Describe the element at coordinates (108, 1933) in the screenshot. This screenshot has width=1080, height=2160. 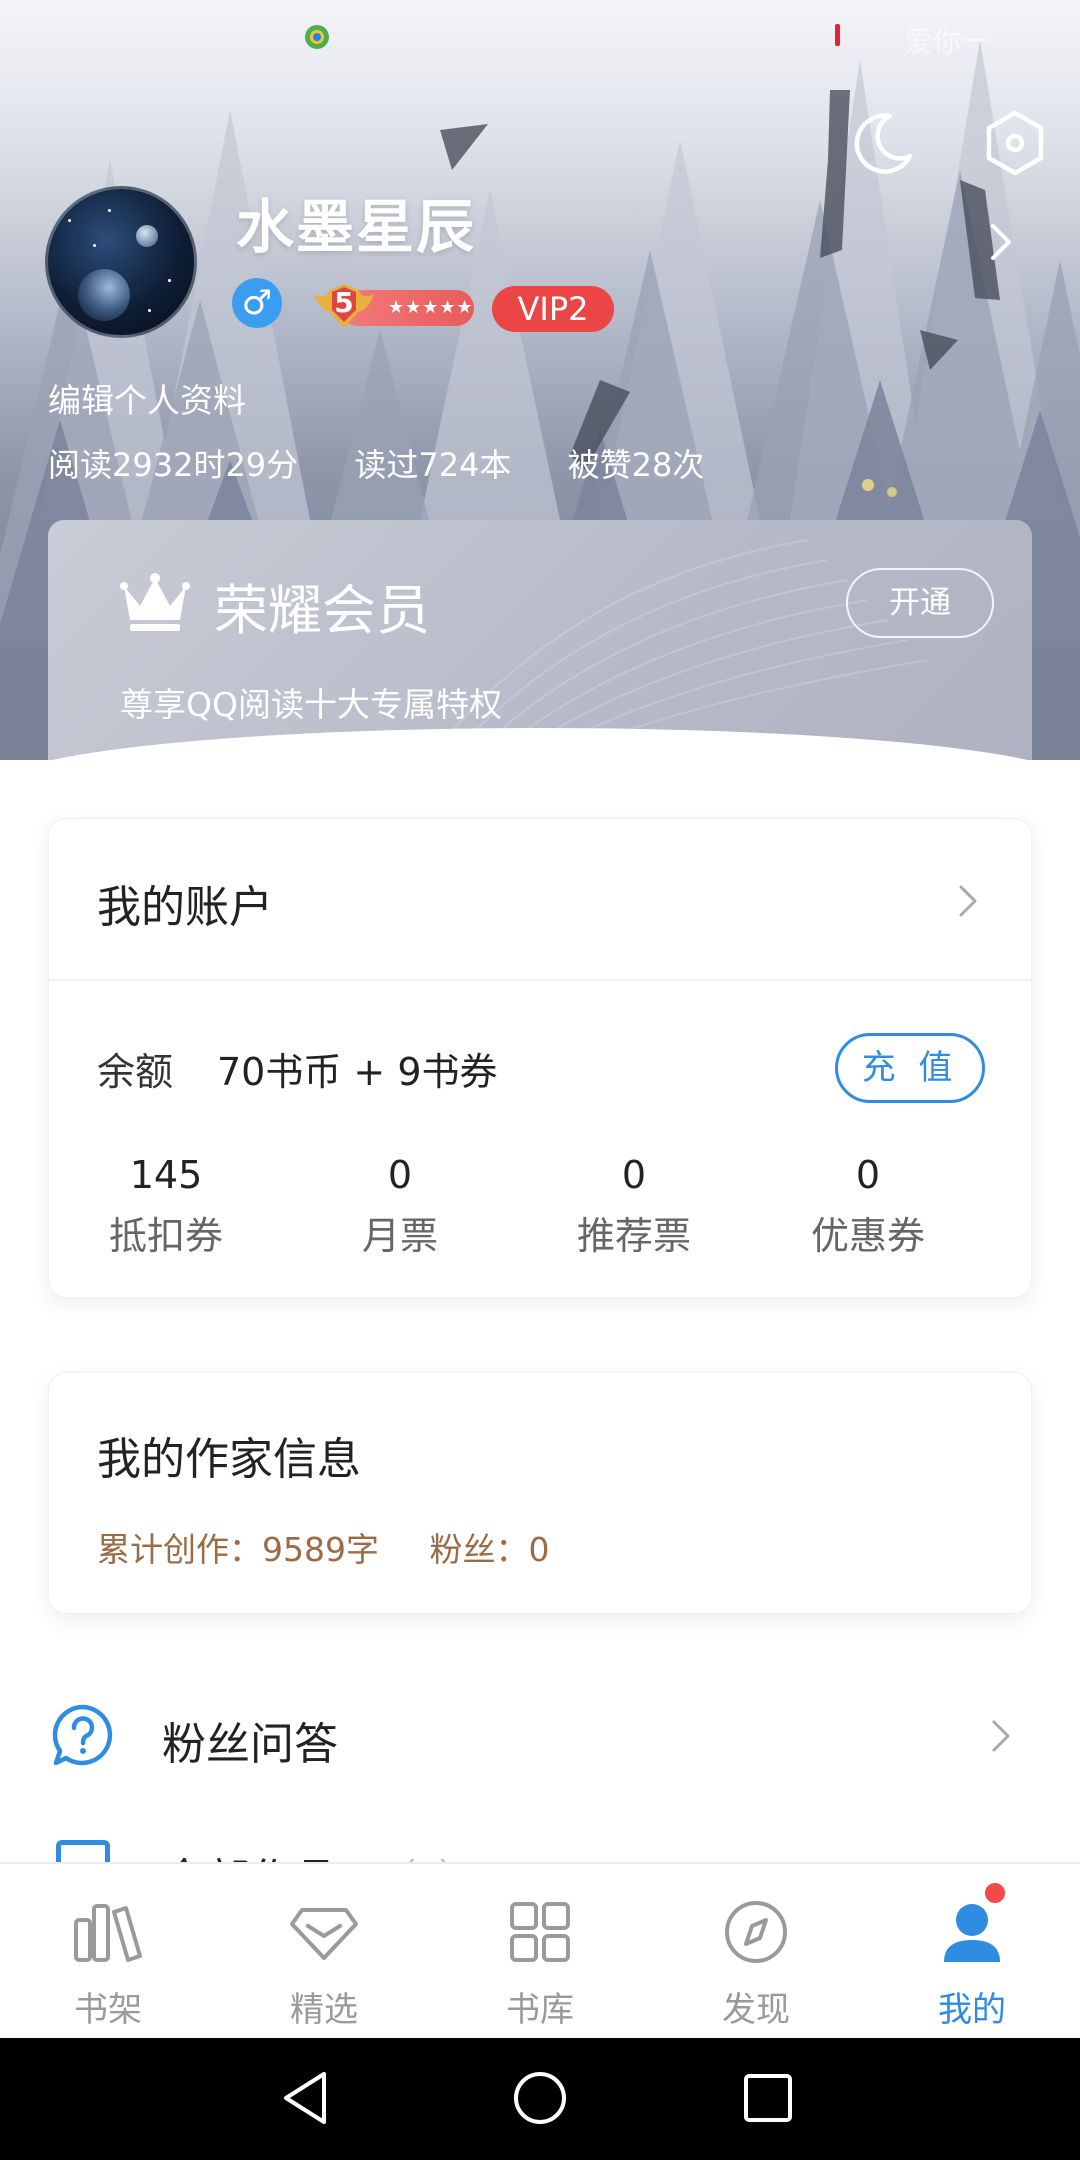
I see `bookshelf-icon` at that location.